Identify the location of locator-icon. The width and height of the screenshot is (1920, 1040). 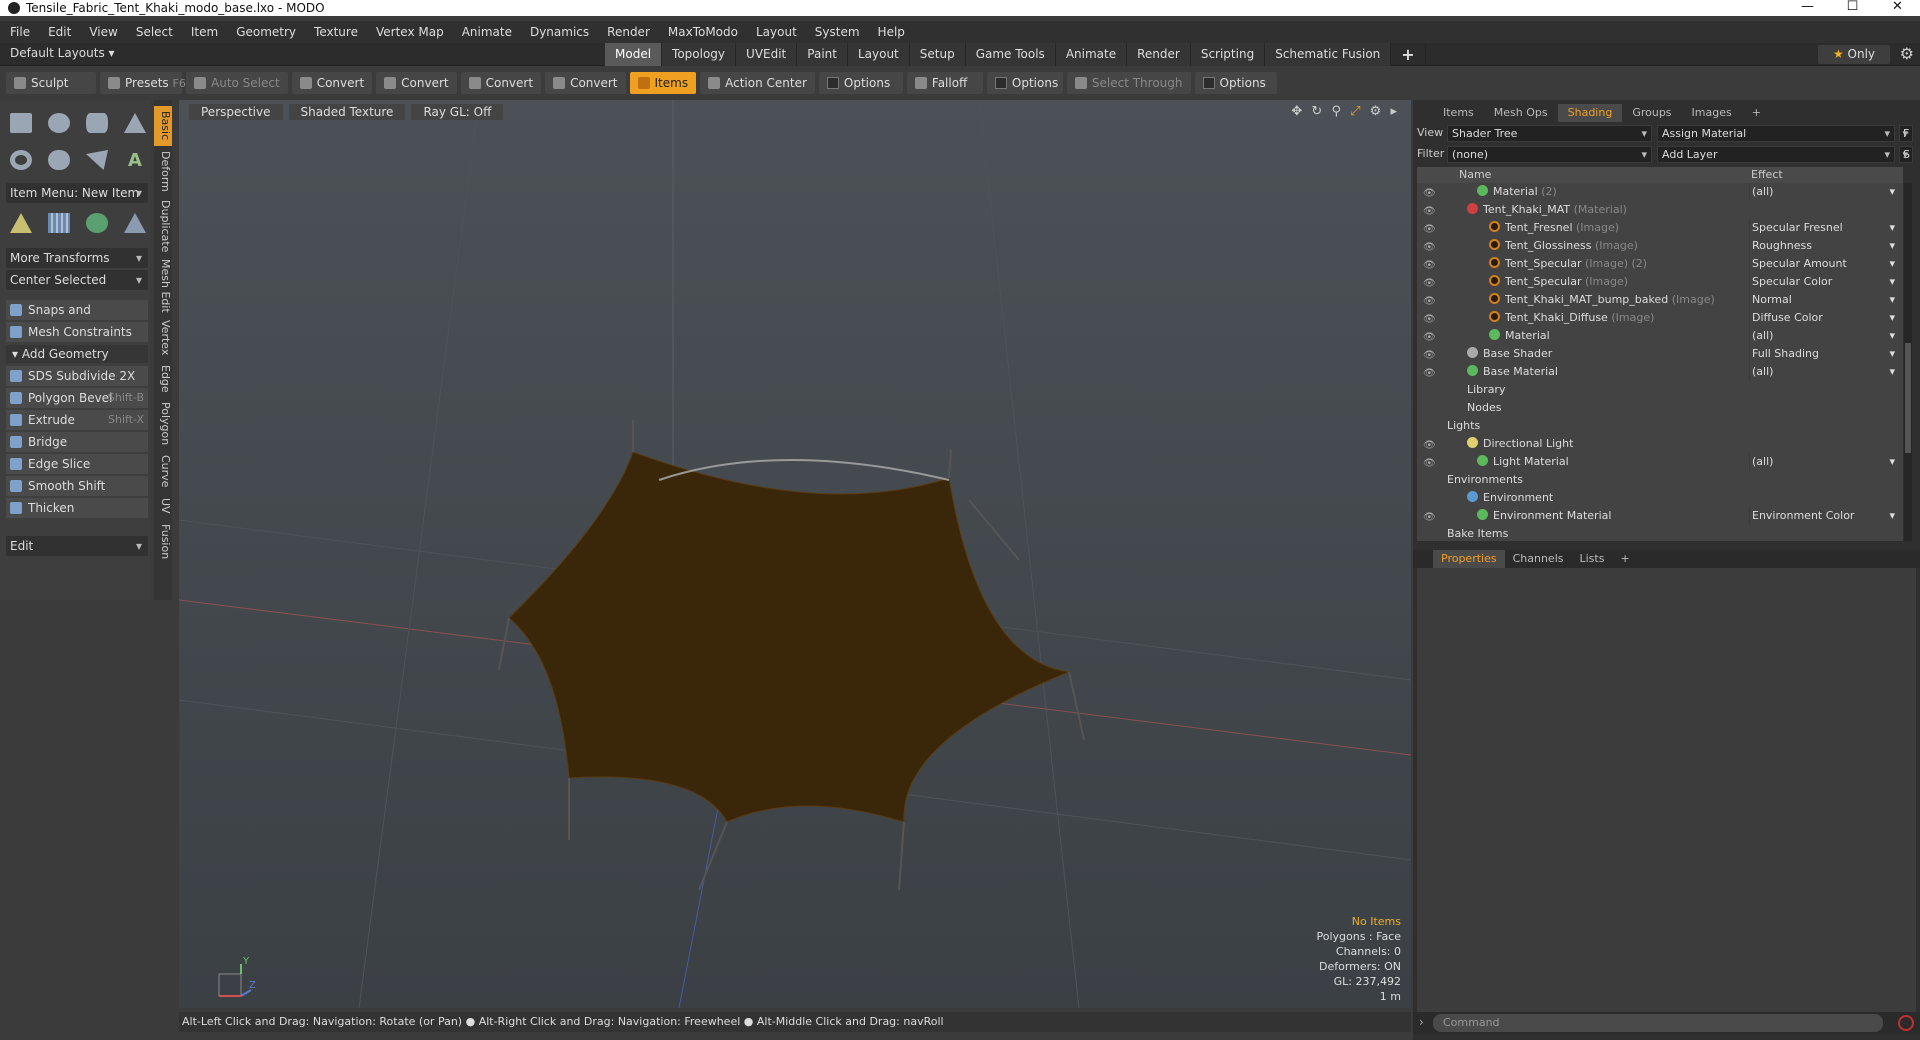
(21, 223).